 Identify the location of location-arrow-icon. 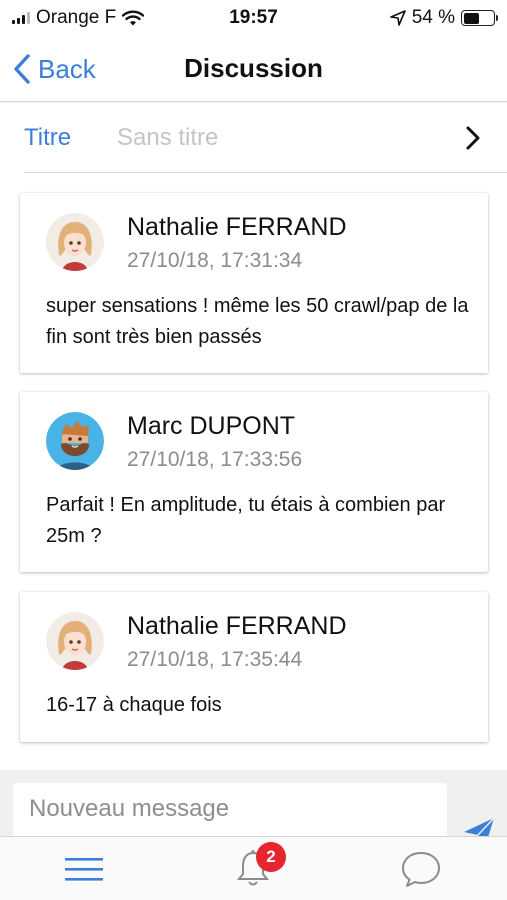
(397, 18).